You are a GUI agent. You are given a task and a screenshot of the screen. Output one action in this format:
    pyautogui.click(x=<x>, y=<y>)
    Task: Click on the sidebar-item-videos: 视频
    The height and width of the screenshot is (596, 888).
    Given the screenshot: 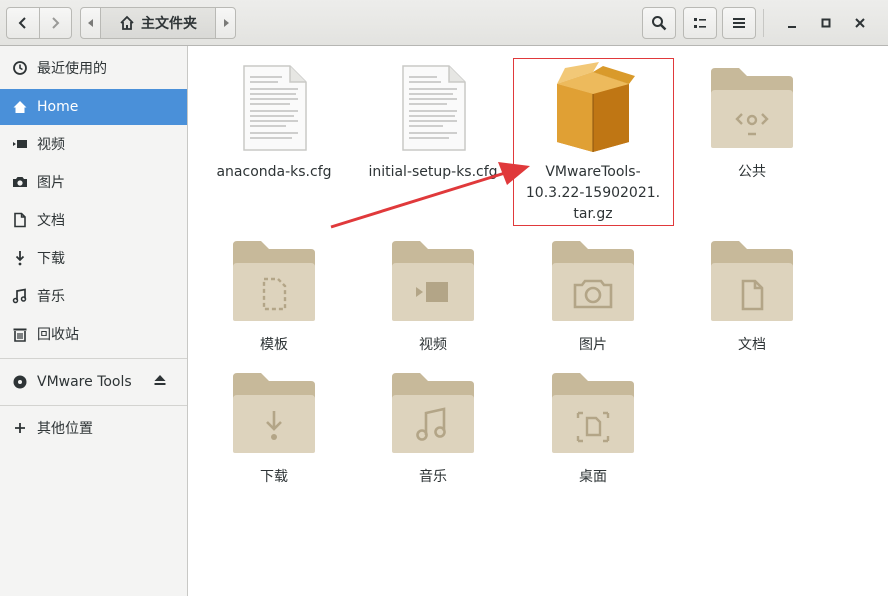 What is the action you would take?
    pyautogui.click(x=93, y=144)
    